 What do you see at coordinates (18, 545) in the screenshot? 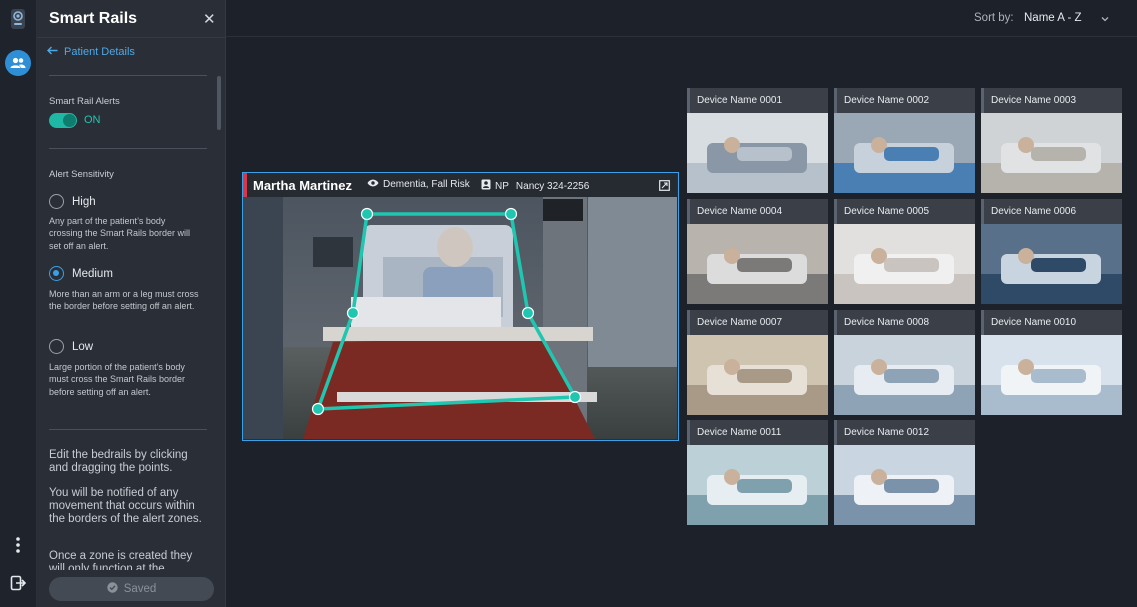
I see `more-options-icon` at bounding box center [18, 545].